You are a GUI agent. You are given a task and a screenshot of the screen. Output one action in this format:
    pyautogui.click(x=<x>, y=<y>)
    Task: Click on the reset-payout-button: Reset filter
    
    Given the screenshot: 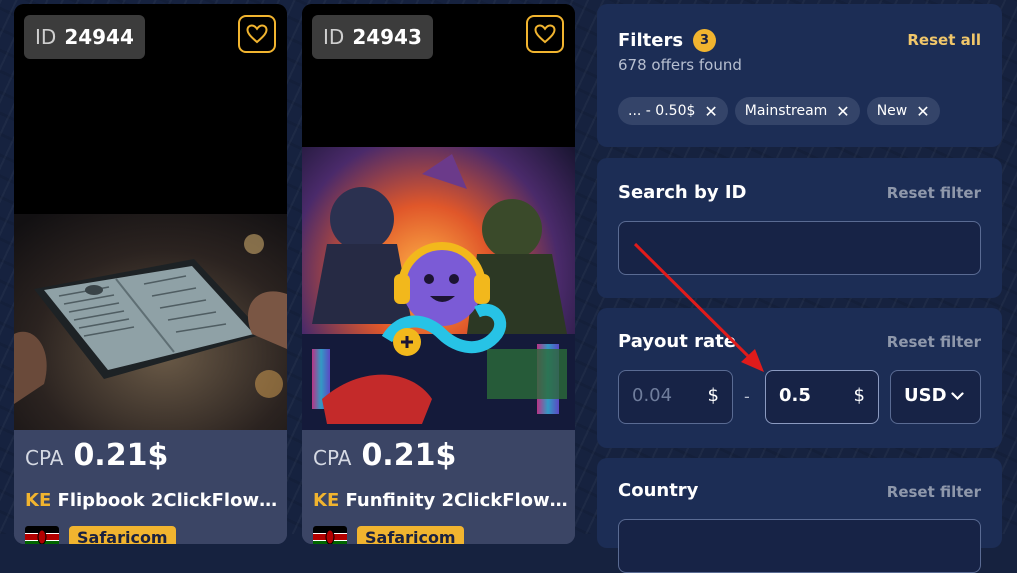 What is the action you would take?
    pyautogui.click(x=934, y=342)
    